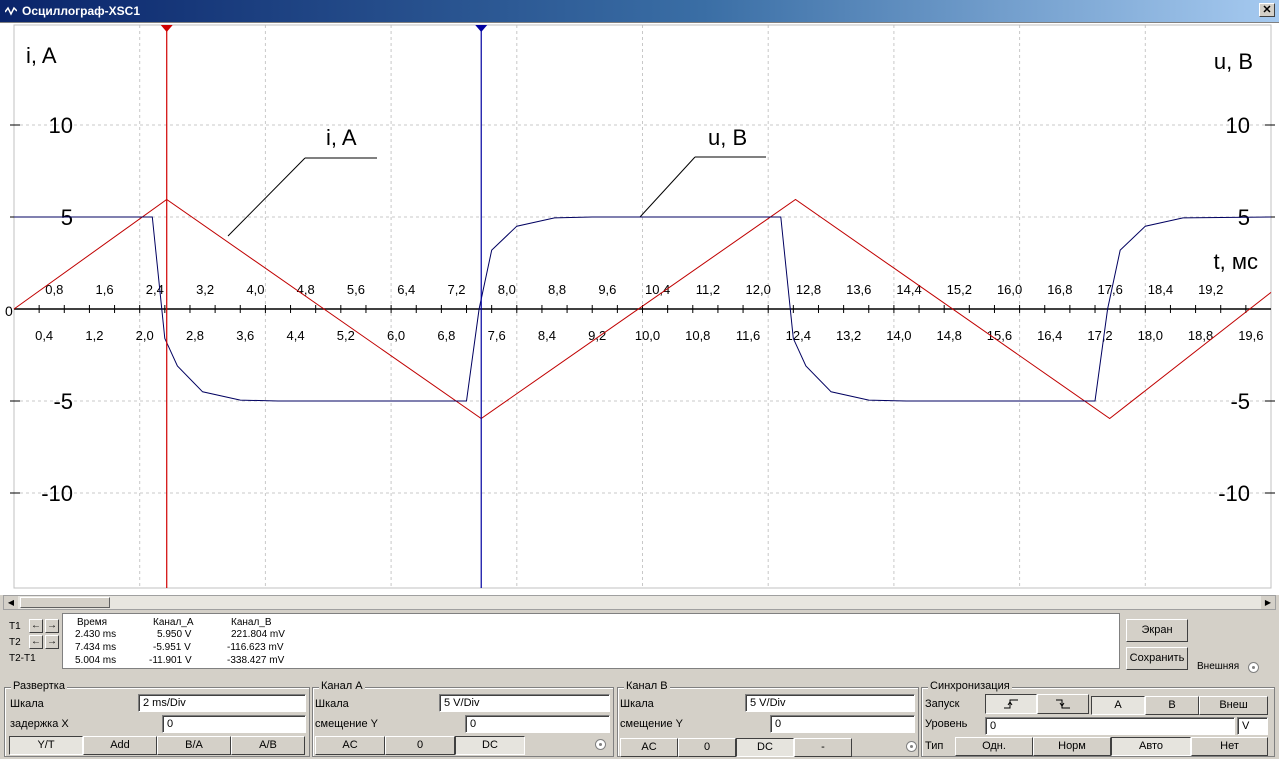  What do you see at coordinates (707, 747) in the screenshot?
I see `channel-b-zero-button: 0` at bounding box center [707, 747].